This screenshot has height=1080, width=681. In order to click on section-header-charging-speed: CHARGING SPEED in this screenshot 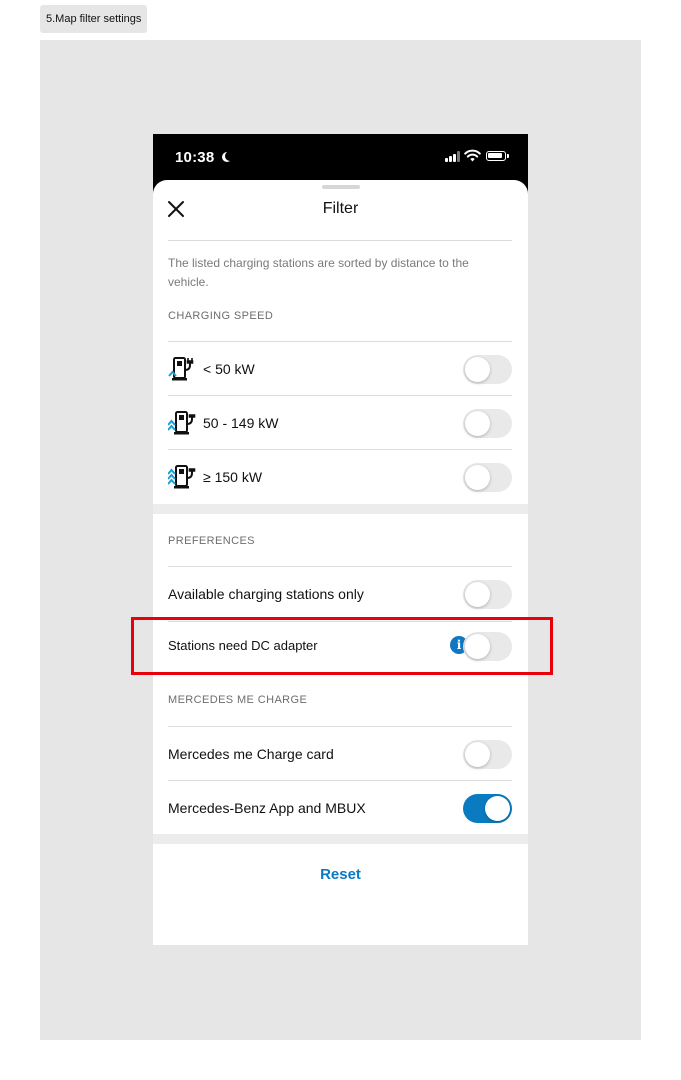, I will do `click(221, 316)`.